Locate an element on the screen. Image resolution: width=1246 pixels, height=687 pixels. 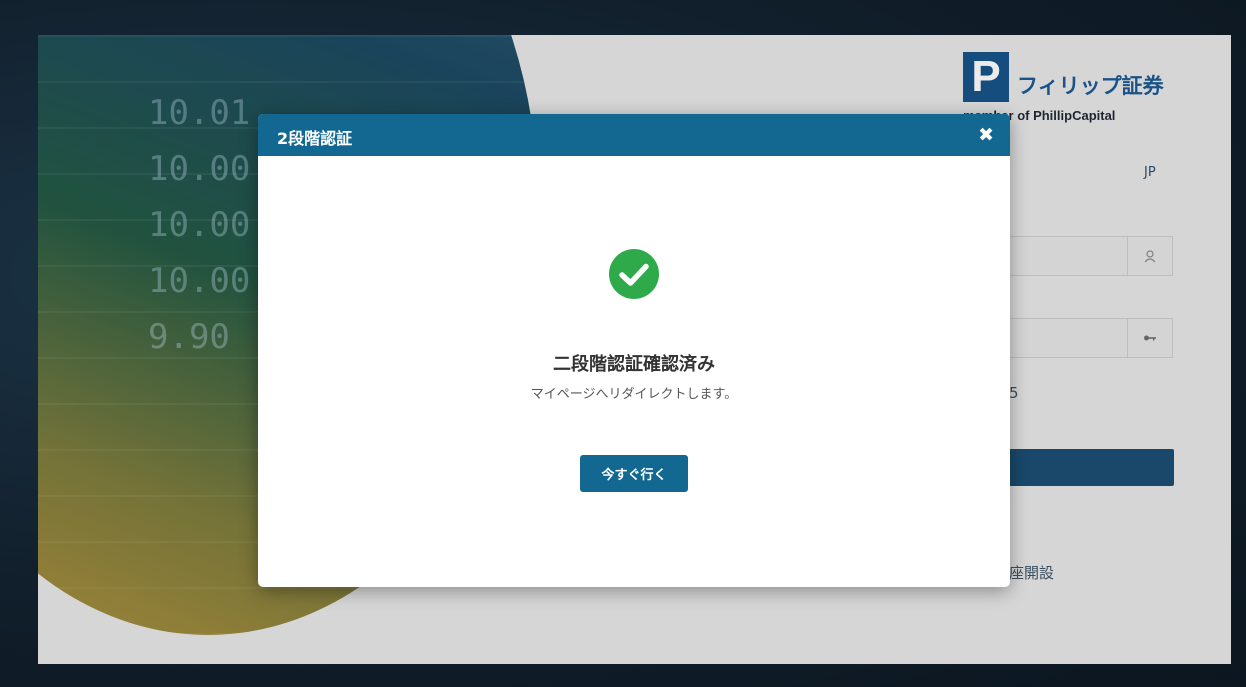
go-now-button: 今すぐ行く is located at coordinates (634, 473).